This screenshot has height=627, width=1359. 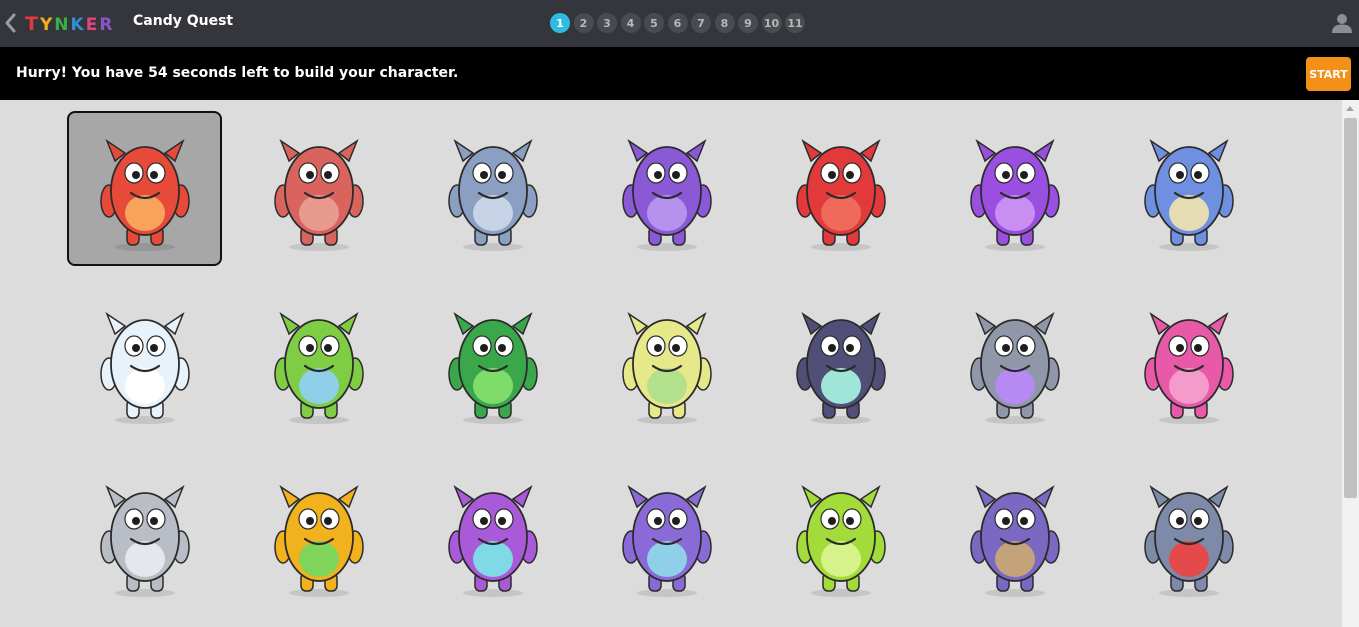 I want to click on logo-letter: N, so click(x=62, y=25).